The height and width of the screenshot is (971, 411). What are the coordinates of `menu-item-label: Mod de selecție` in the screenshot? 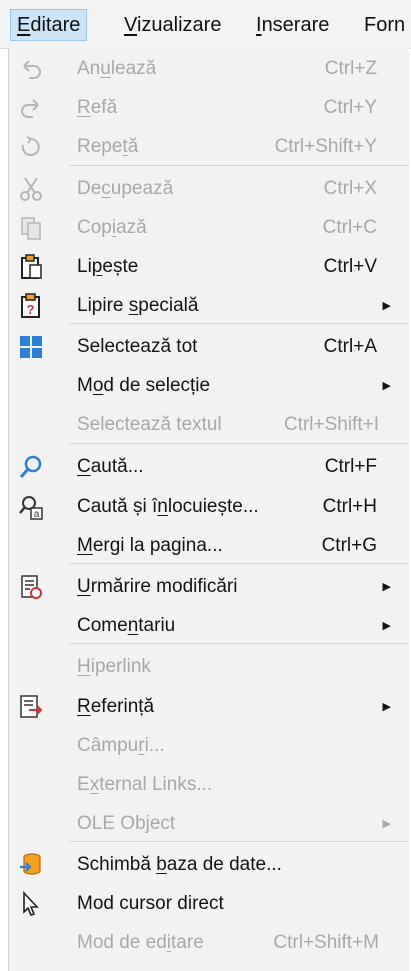 It's located at (144, 385).